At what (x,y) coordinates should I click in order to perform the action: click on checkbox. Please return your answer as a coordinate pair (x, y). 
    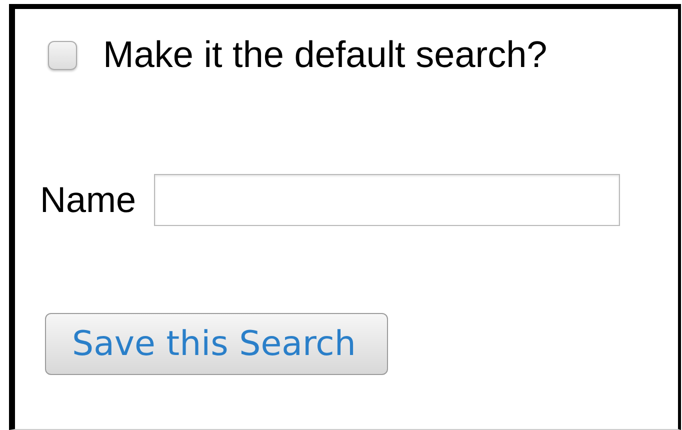
    Looking at the image, I should click on (62, 55).